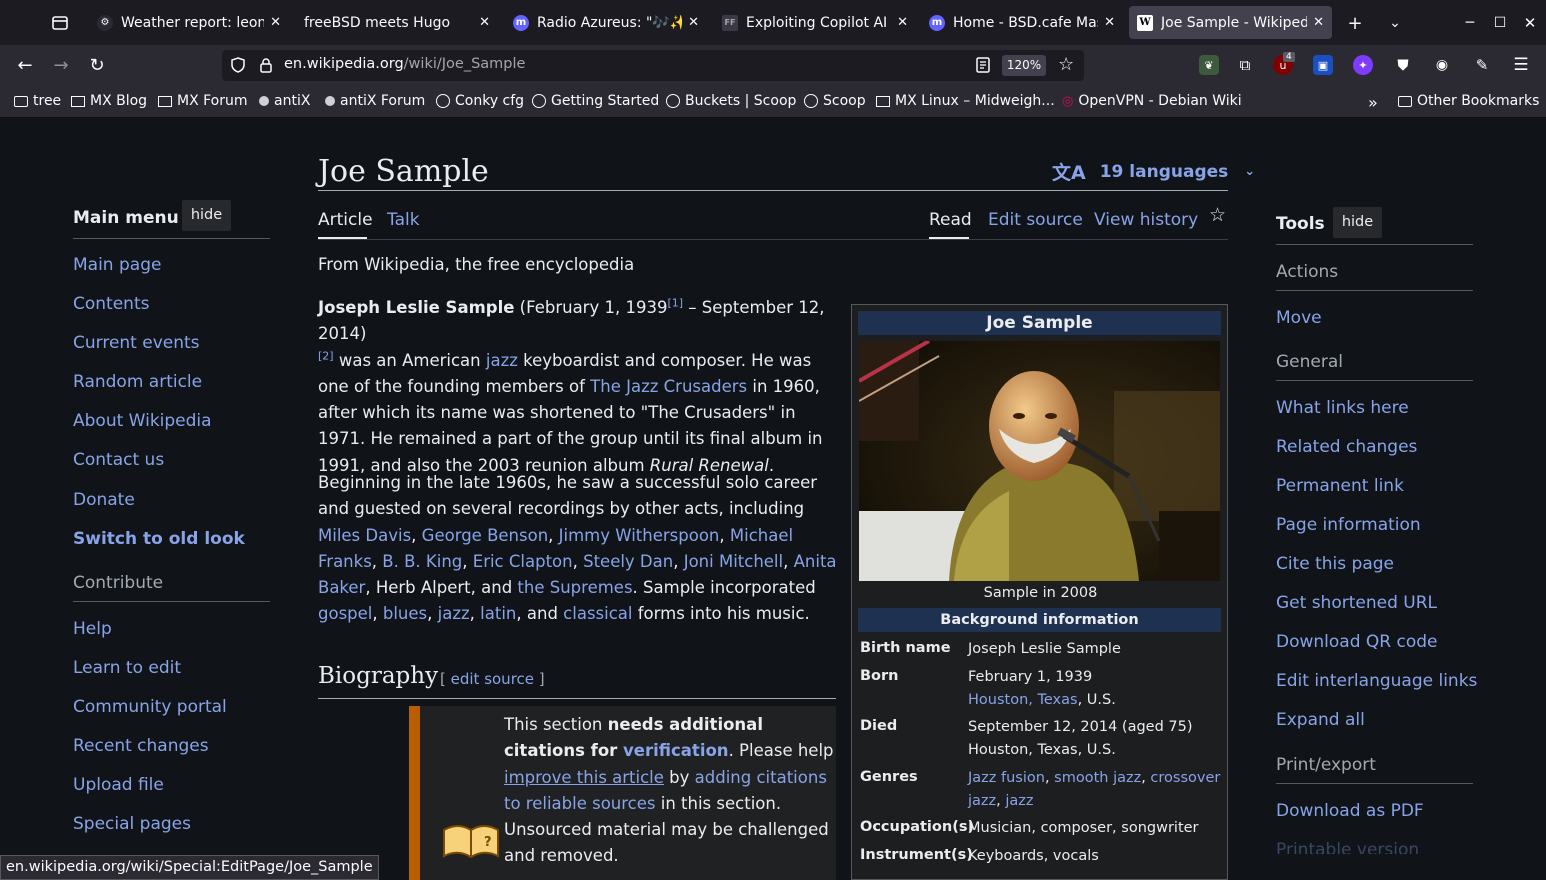 This screenshot has height=880, width=1546. What do you see at coordinates (1152, 101) in the screenshot?
I see `bookmark-openvpn: ◎ OpenVPN - Debian Wiki` at bounding box center [1152, 101].